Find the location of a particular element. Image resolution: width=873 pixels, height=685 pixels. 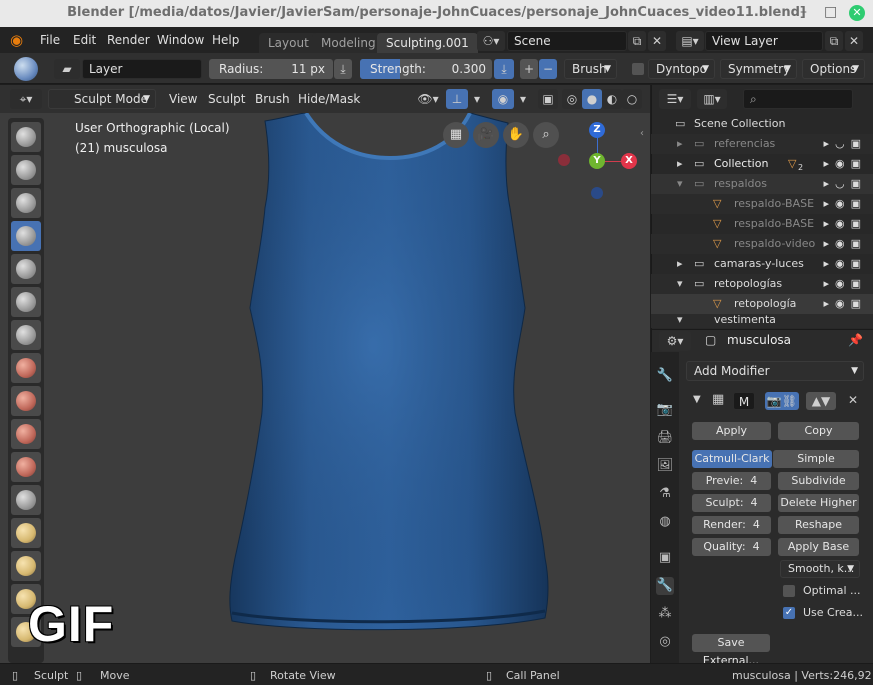

reshape-button: Reshape is located at coordinates (818, 525).